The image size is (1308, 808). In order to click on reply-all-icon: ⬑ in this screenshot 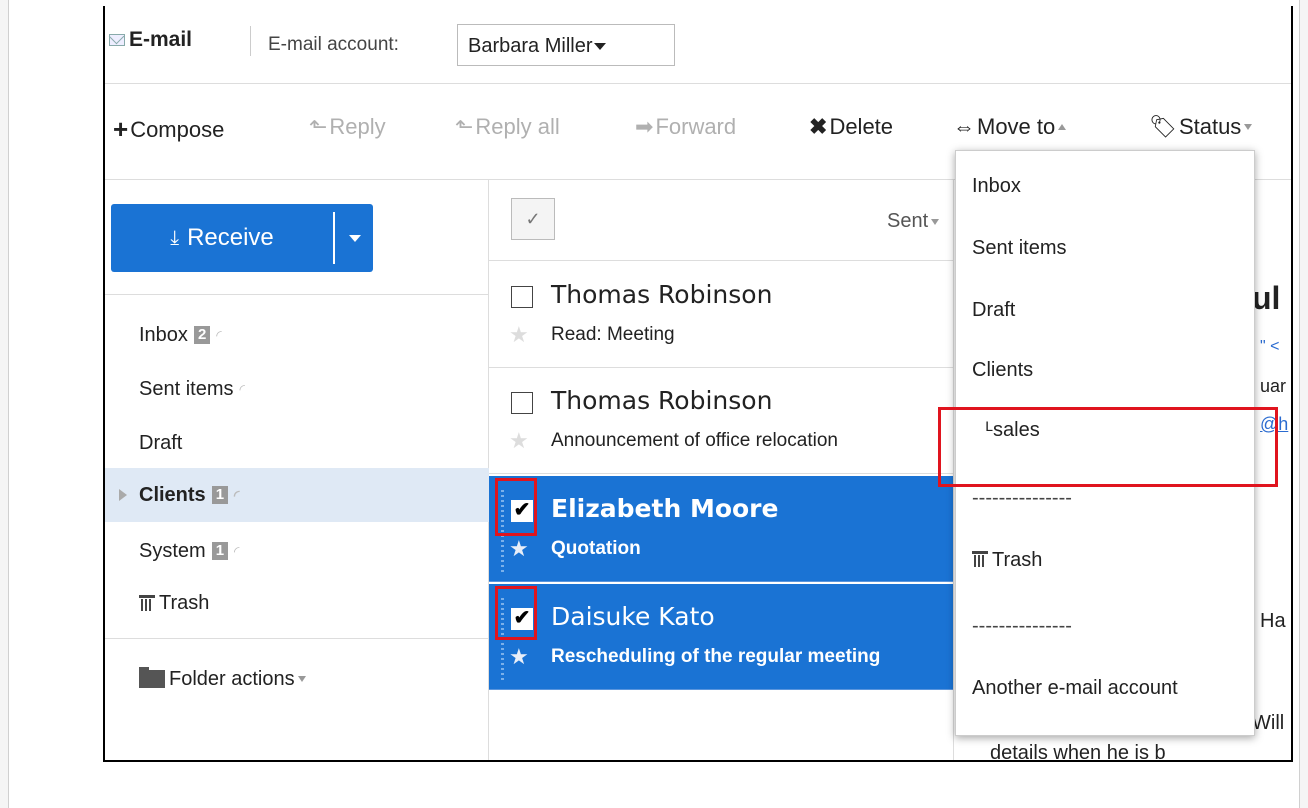, I will do `click(464, 126)`.